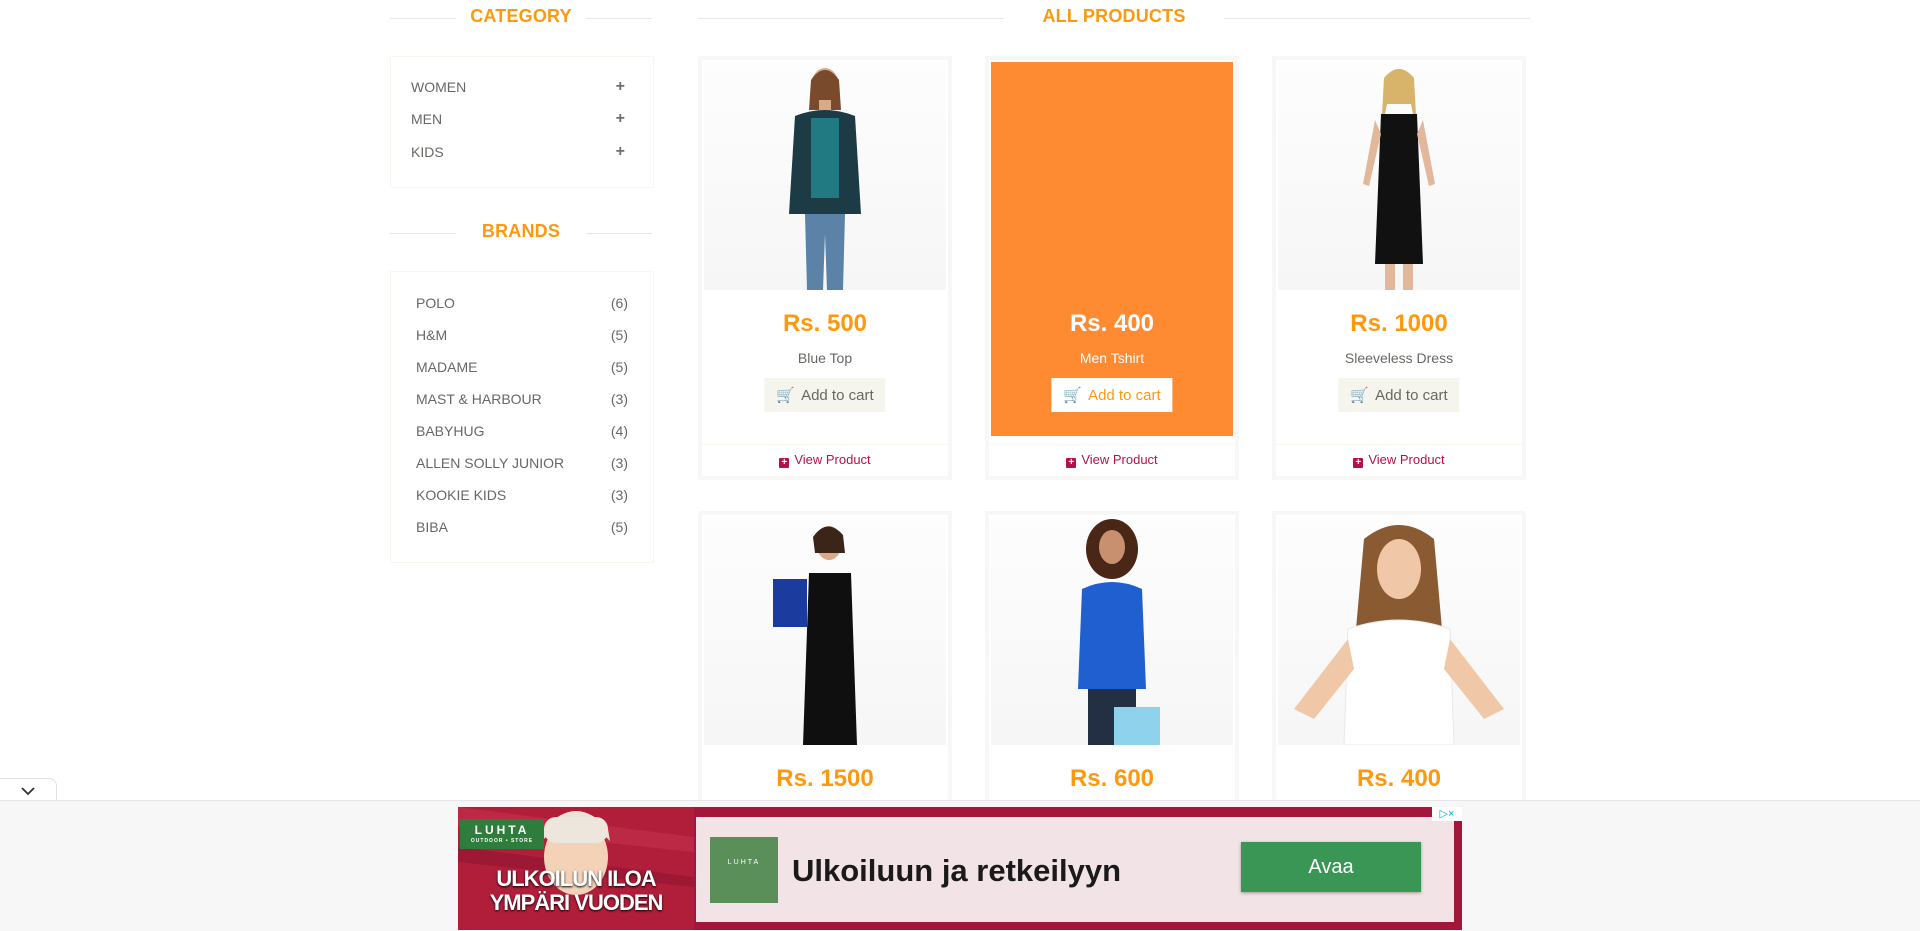 Image resolution: width=1920 pixels, height=931 pixels. What do you see at coordinates (431, 335) in the screenshot?
I see `brand-name: H&M` at bounding box center [431, 335].